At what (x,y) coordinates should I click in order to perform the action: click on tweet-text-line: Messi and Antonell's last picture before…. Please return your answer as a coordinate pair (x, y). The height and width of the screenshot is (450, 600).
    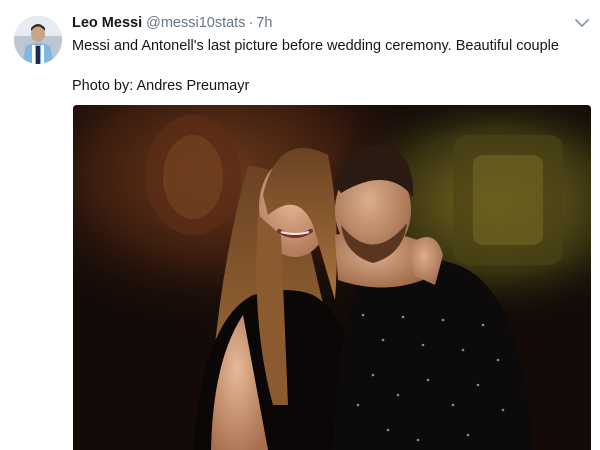
    Looking at the image, I should click on (315, 46).